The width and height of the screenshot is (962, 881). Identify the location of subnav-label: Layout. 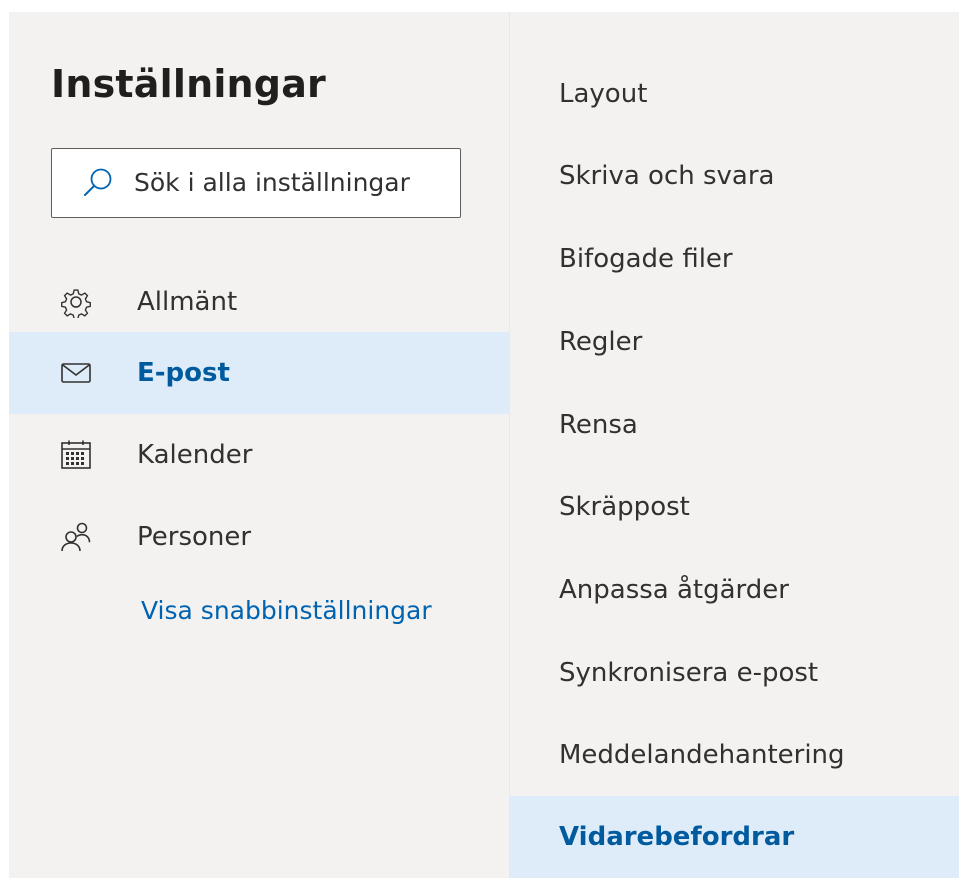
(603, 94).